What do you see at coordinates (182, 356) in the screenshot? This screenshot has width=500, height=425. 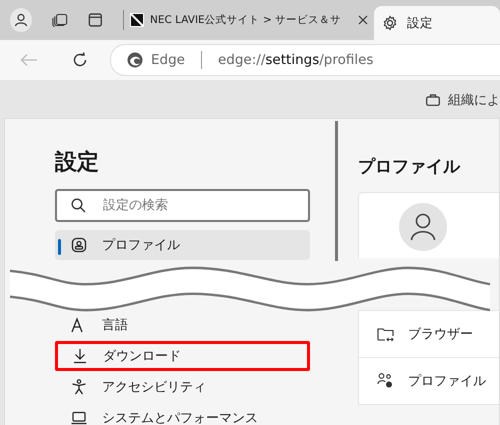 I see `sidebar-item: ダウンロード` at bounding box center [182, 356].